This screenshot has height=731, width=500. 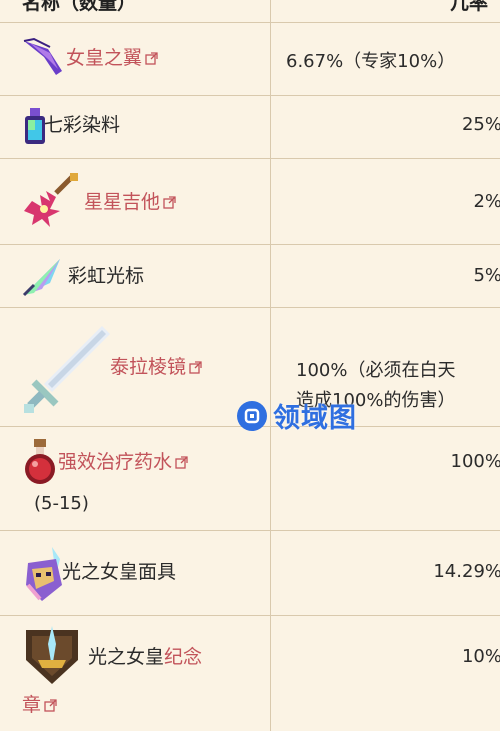 I want to click on item-link-empress-wings: 女皇之翼, so click(x=112, y=58).